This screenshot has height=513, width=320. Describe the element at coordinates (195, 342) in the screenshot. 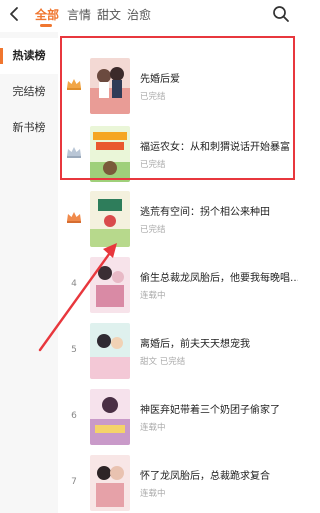

I see `book-title: 离婚后，前夫天天想宠我` at that location.